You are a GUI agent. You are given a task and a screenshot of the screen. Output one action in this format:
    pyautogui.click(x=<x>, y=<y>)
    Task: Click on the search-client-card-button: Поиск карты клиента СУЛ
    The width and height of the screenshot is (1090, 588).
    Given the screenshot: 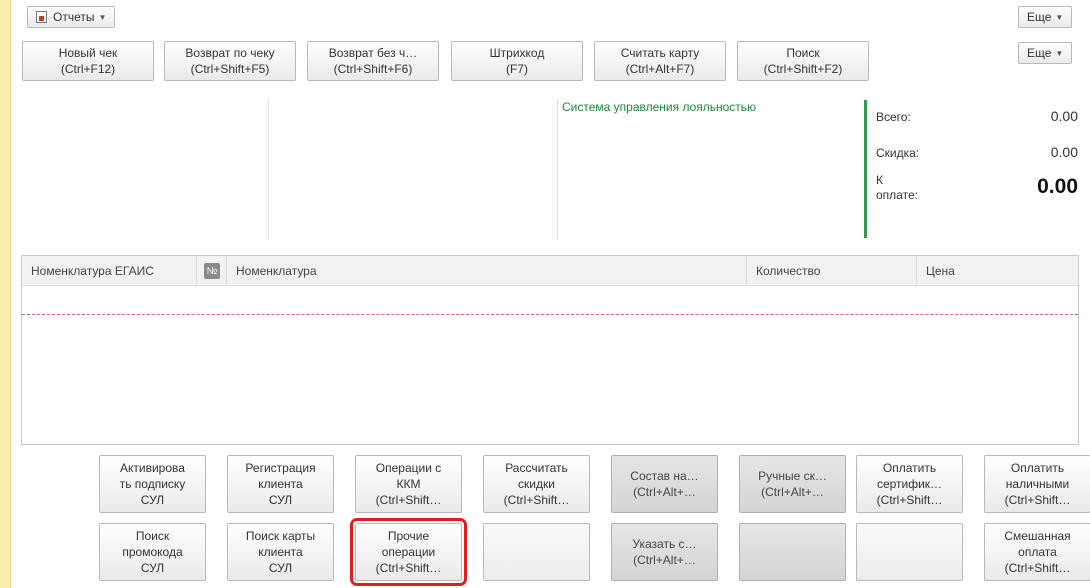 What is the action you would take?
    pyautogui.click(x=280, y=552)
    